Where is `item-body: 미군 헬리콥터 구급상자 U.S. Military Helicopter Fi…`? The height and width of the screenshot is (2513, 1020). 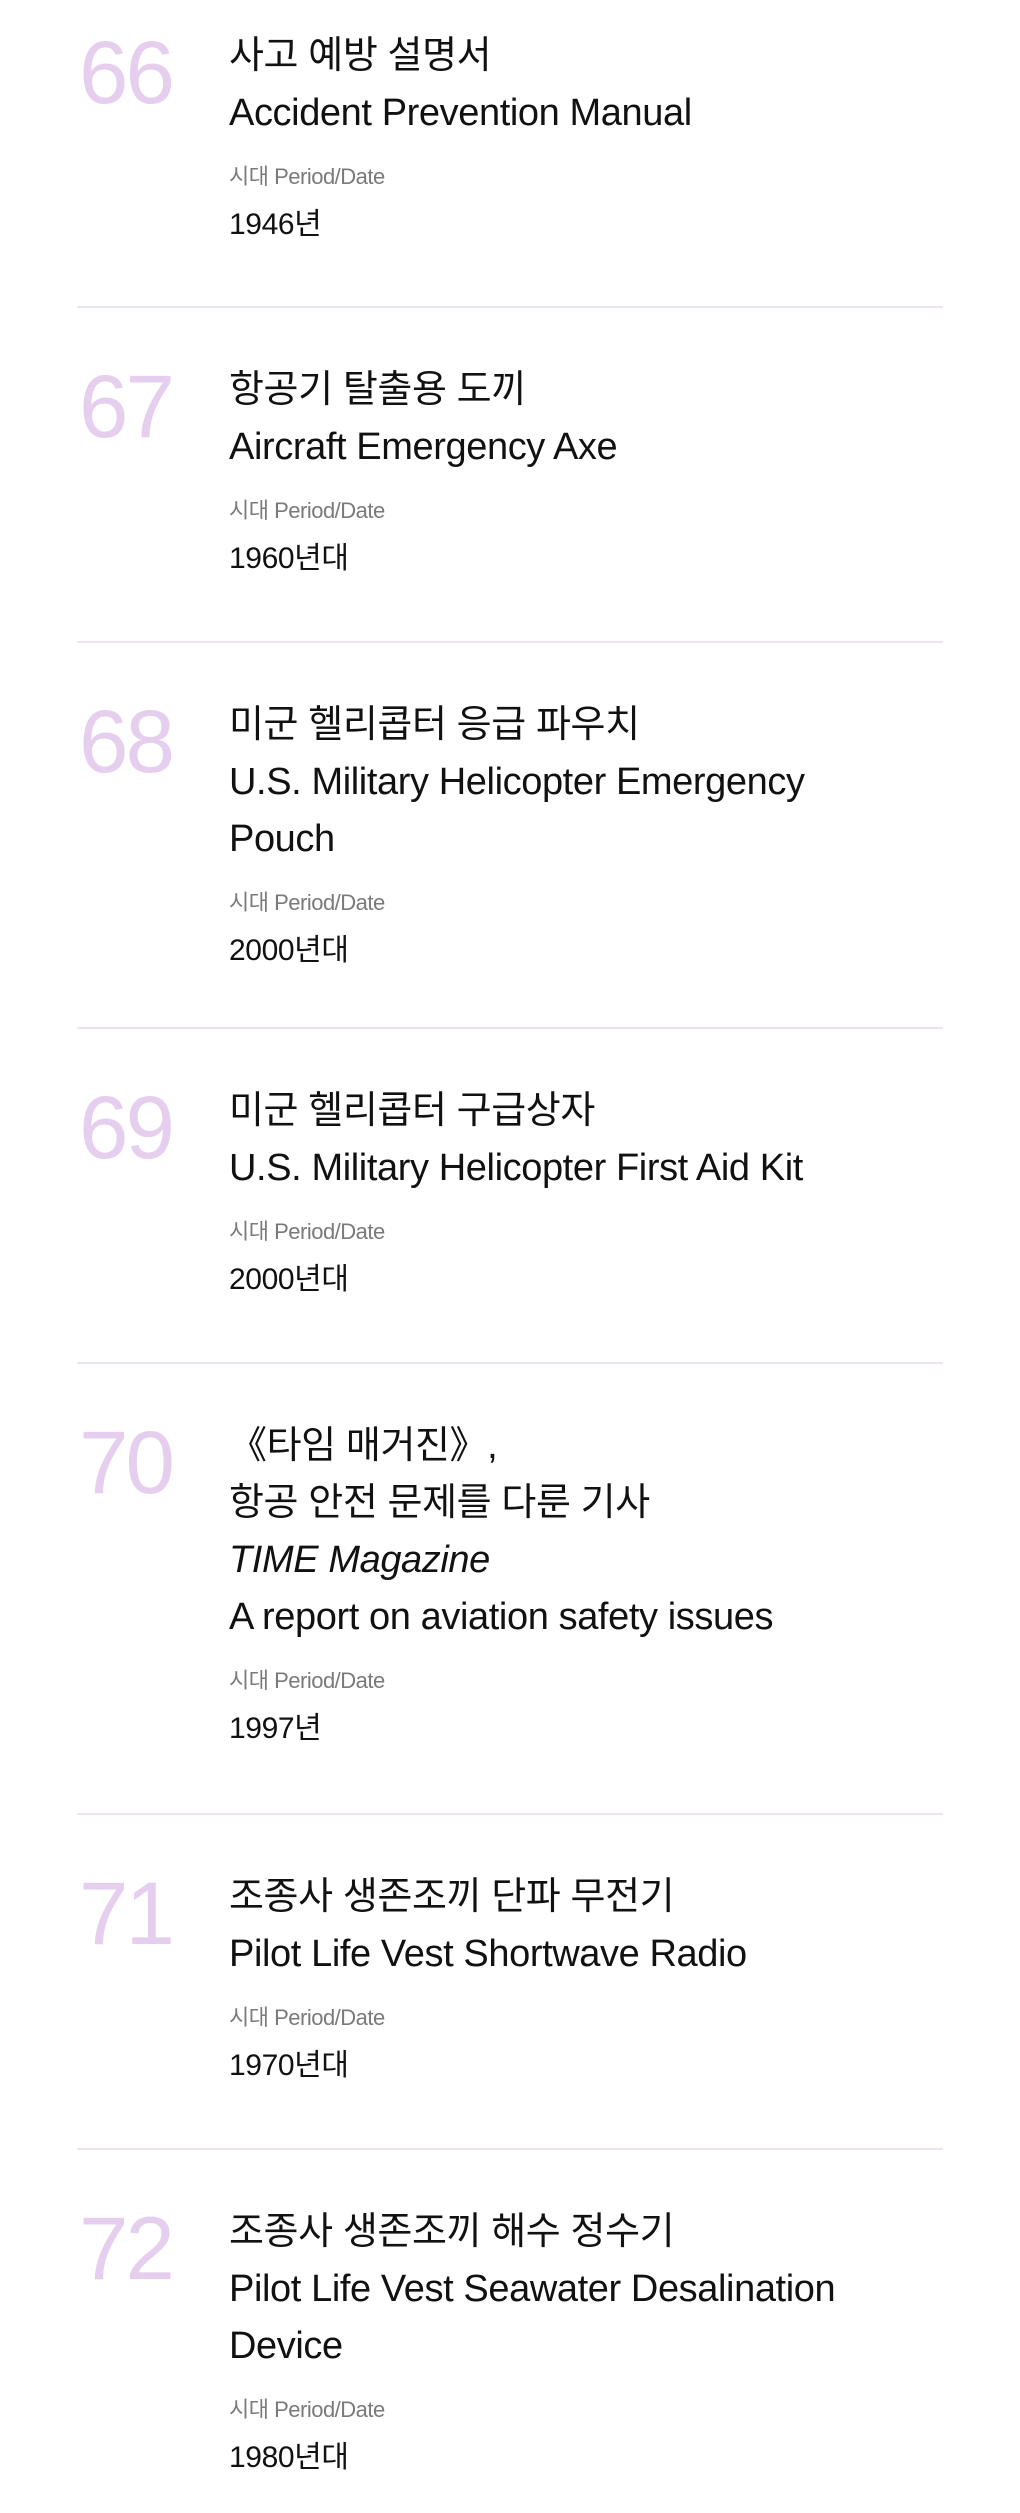 item-body: 미군 헬리콥터 구급상자 U.S. Military Helicopter Fi… is located at coordinates (599, 1192).